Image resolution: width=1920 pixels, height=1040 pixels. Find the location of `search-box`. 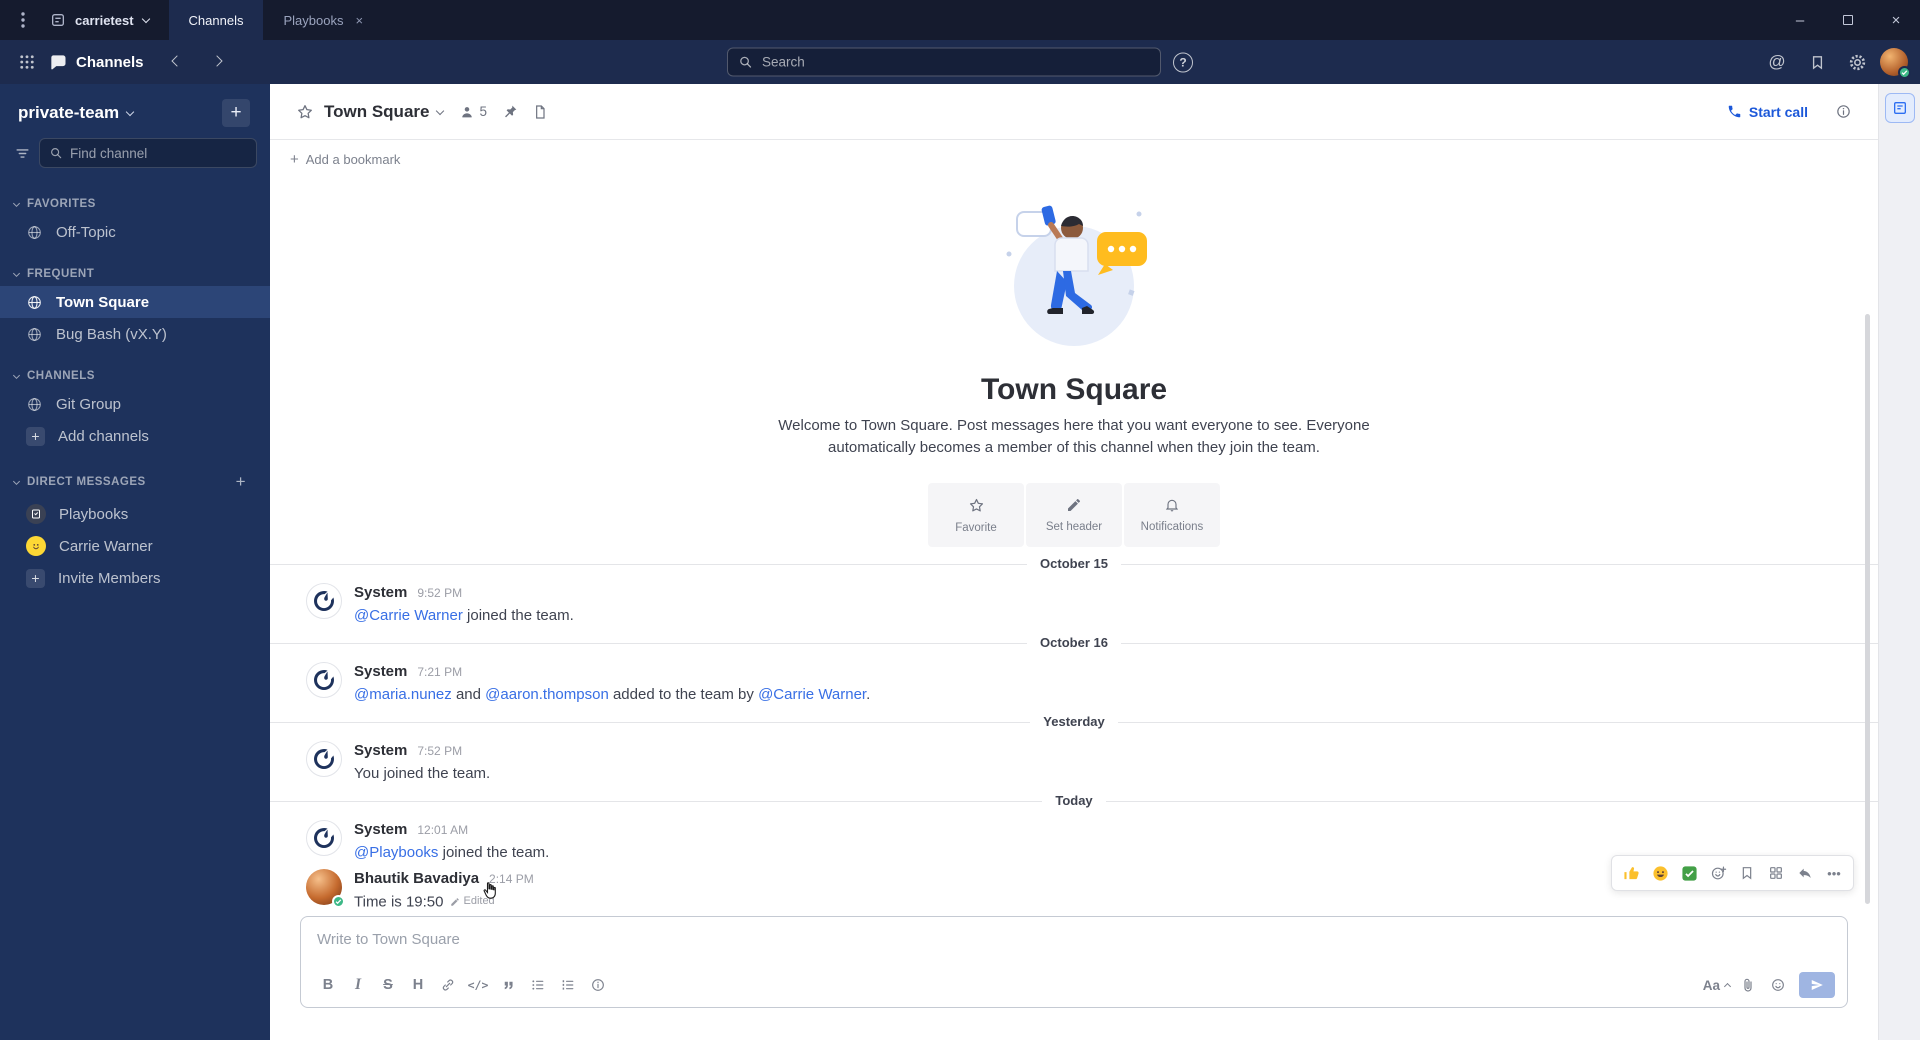

search-box is located at coordinates (944, 62).